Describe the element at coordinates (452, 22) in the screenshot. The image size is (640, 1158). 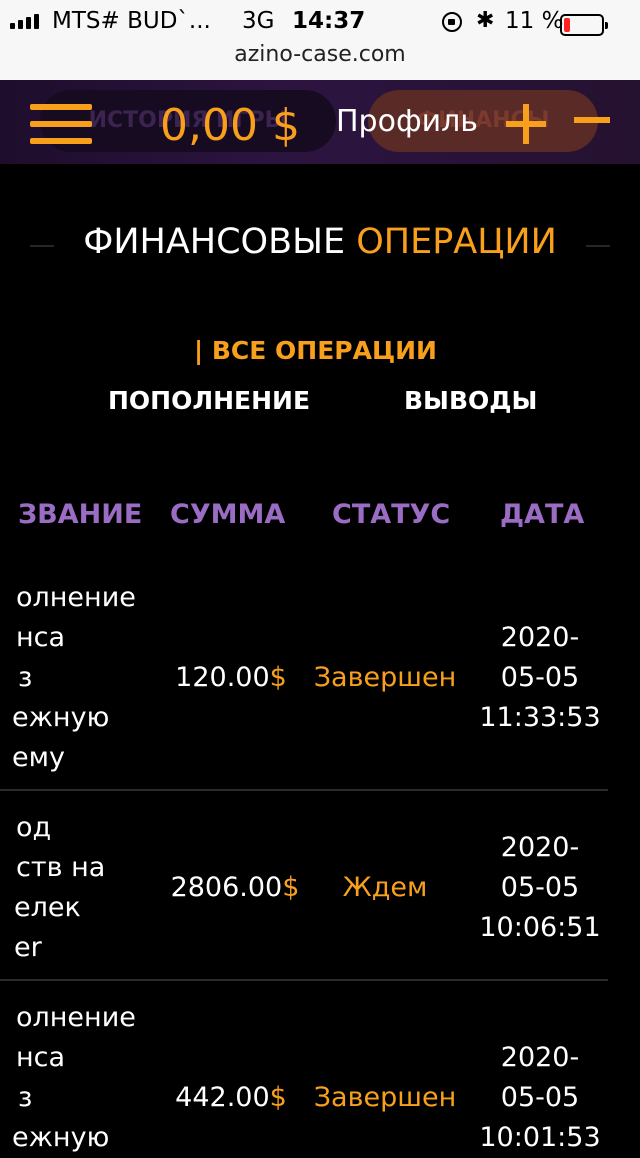
I see `rotation-lock-icon` at that location.